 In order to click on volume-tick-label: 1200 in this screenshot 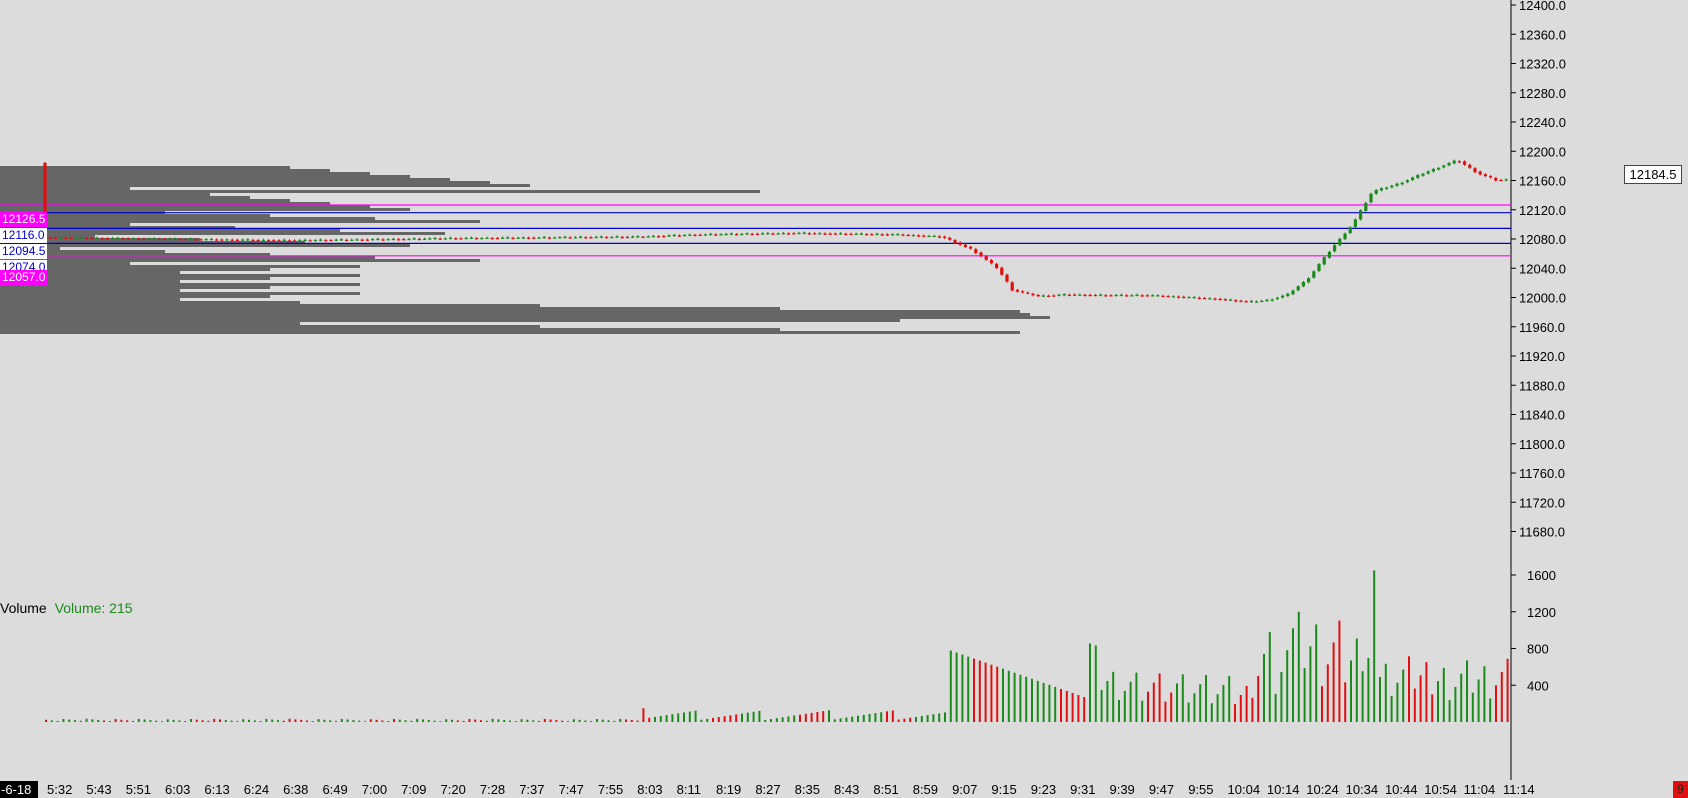, I will do `click(1541, 612)`.